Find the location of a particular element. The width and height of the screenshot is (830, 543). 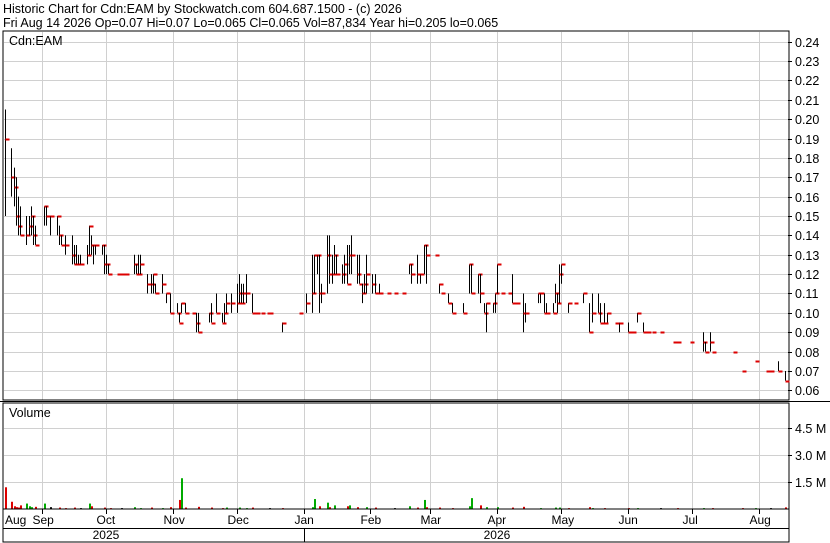

price-tick-label: 0.14 is located at coordinates (807, 236).